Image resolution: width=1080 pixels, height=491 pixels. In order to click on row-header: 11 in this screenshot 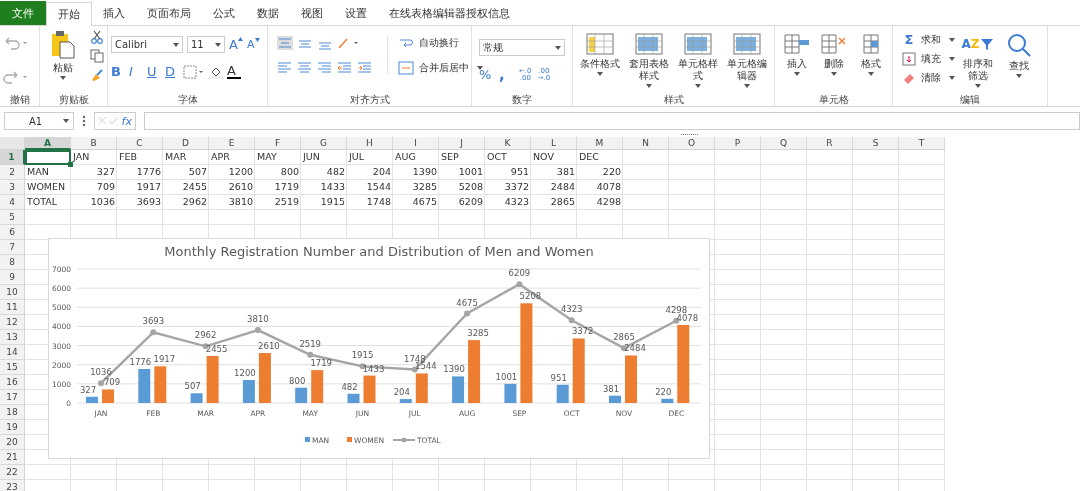, I will do `click(12, 307)`.